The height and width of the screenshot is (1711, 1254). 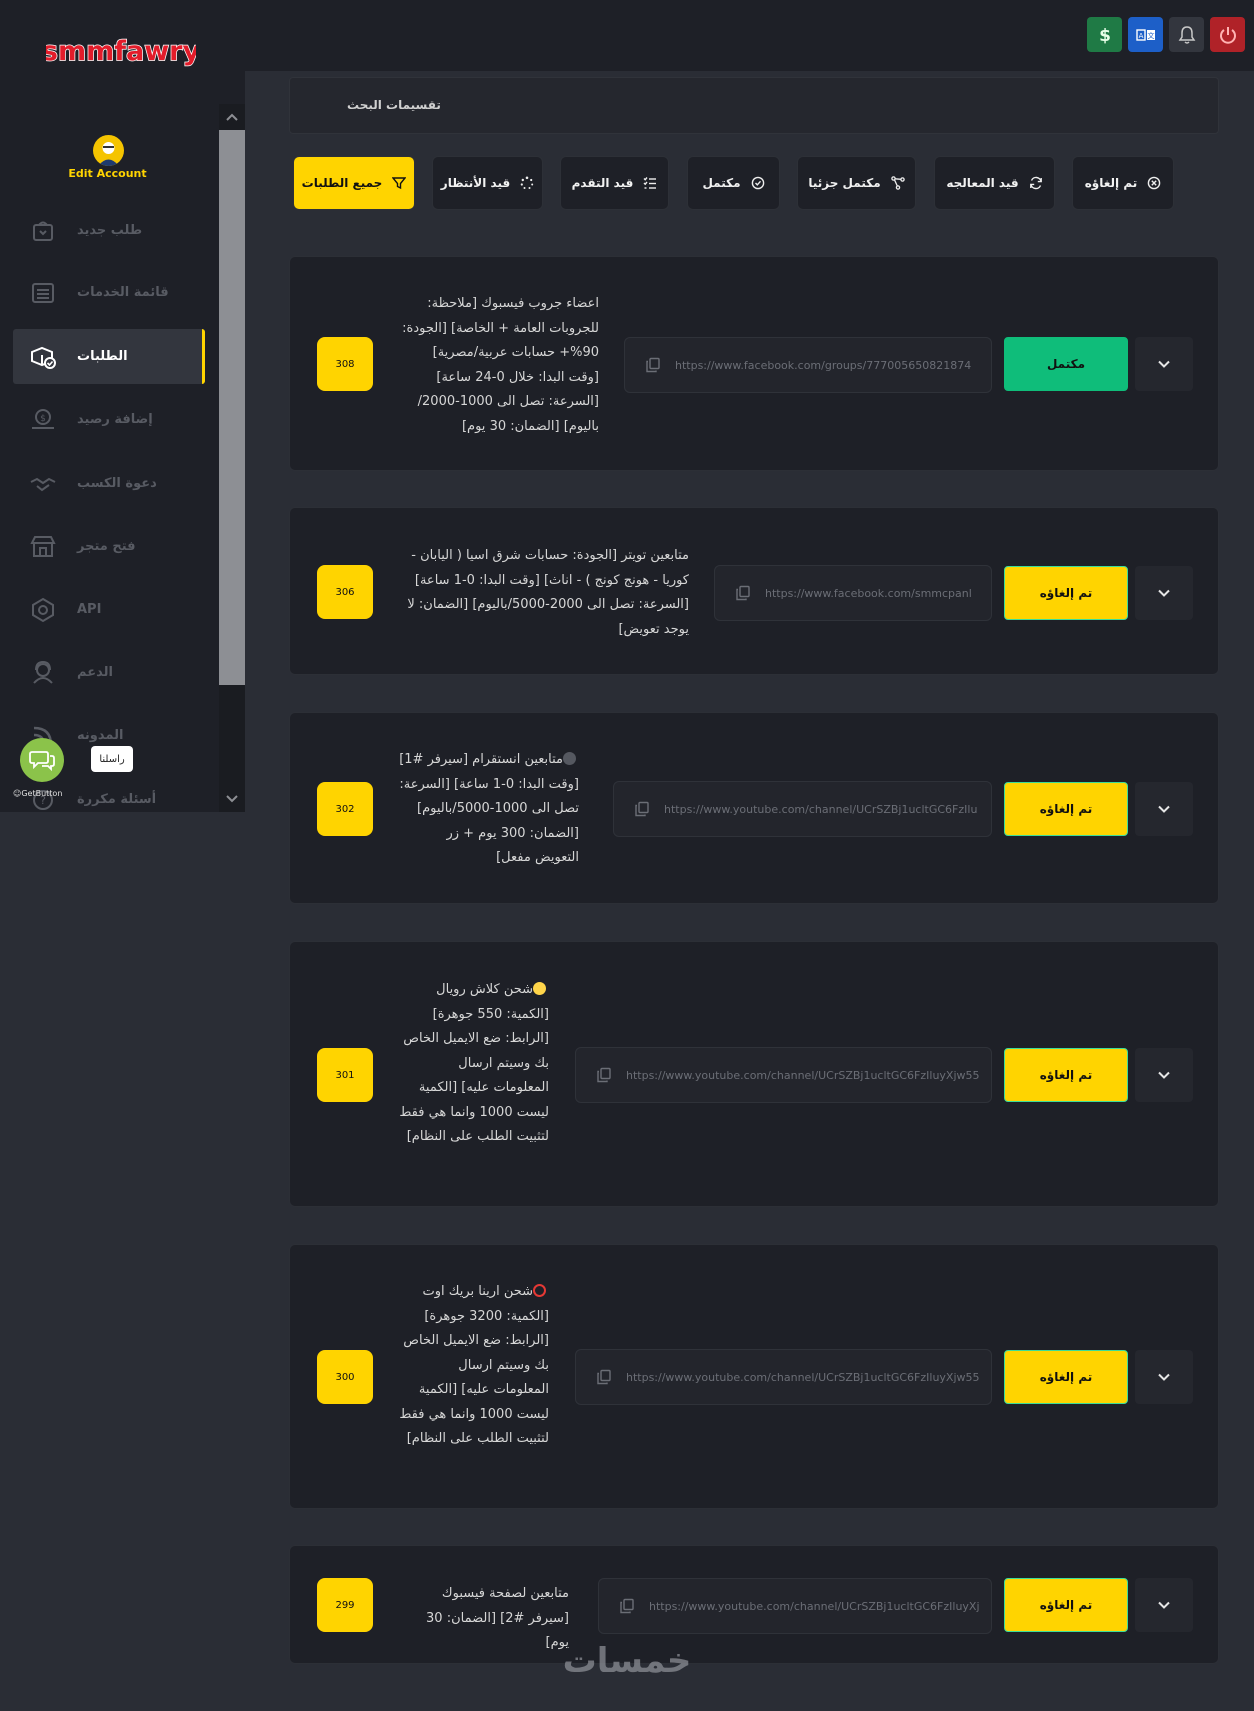 I want to click on avatar, so click(x=108, y=150).